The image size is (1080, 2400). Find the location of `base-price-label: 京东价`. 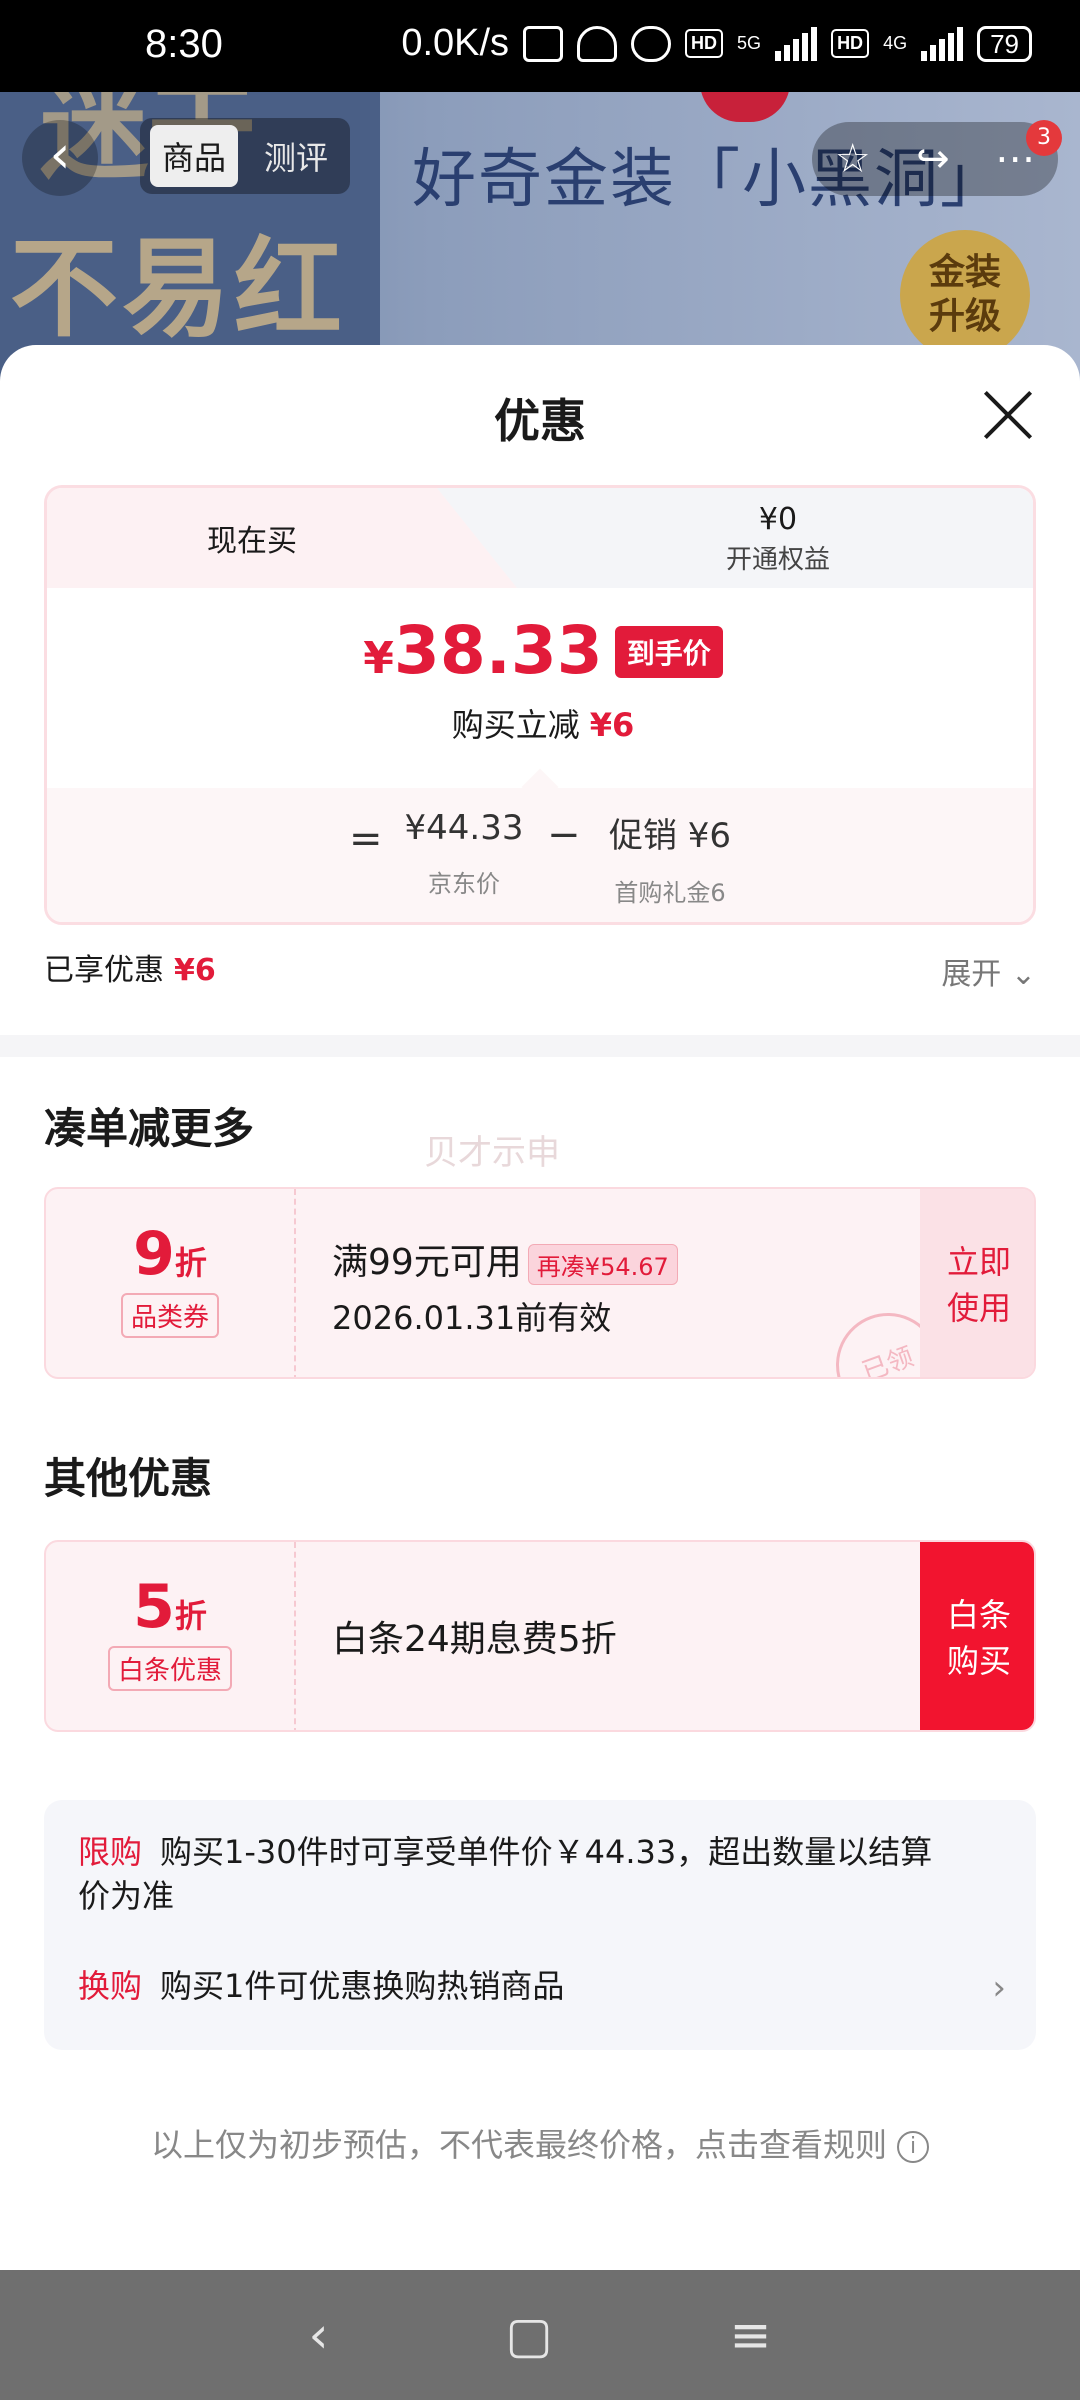

base-price-label: 京东价 is located at coordinates (464, 884).